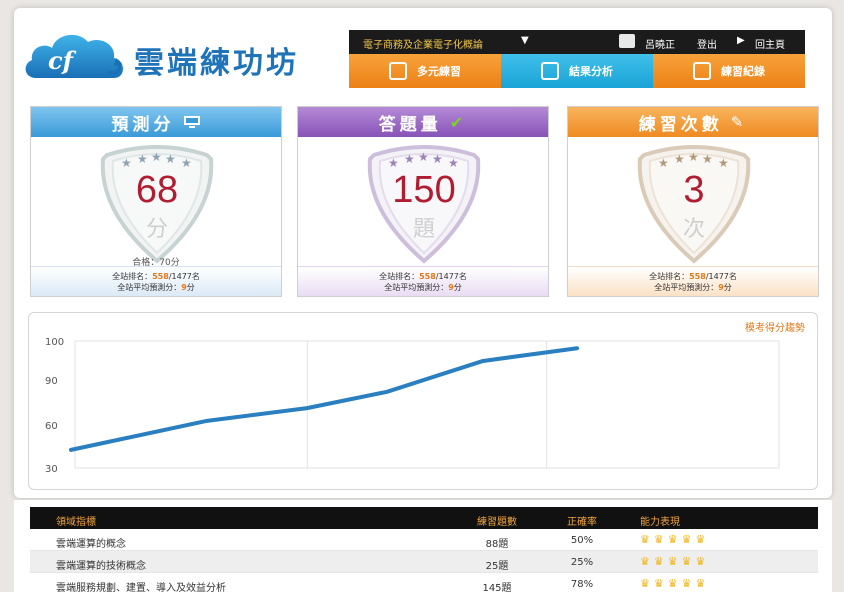 The image size is (844, 592). I want to click on card-header: 練習次數 ✎, so click(693, 122).